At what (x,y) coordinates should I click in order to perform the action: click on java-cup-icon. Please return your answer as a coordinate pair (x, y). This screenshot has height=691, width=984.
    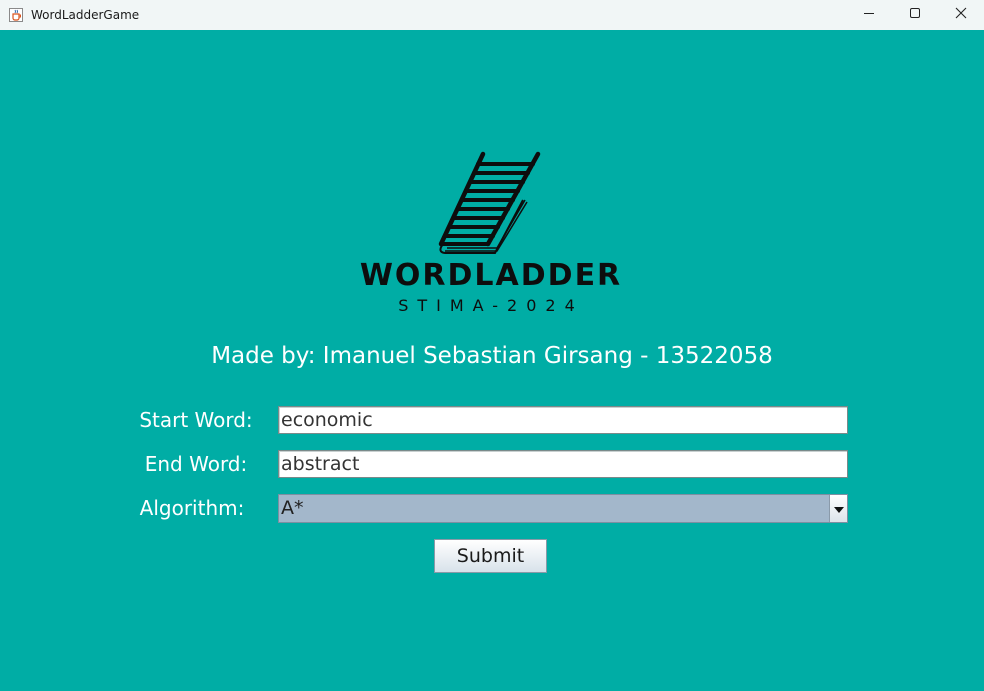
    Looking at the image, I should click on (16, 15).